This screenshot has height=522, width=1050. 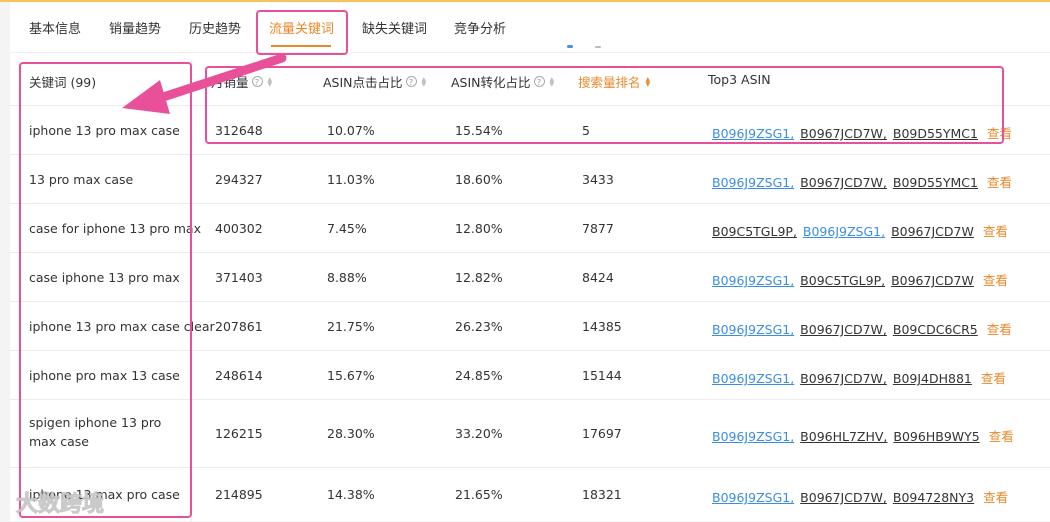 I want to click on tab-missing-keywords: 缺失关键词, so click(x=394, y=27).